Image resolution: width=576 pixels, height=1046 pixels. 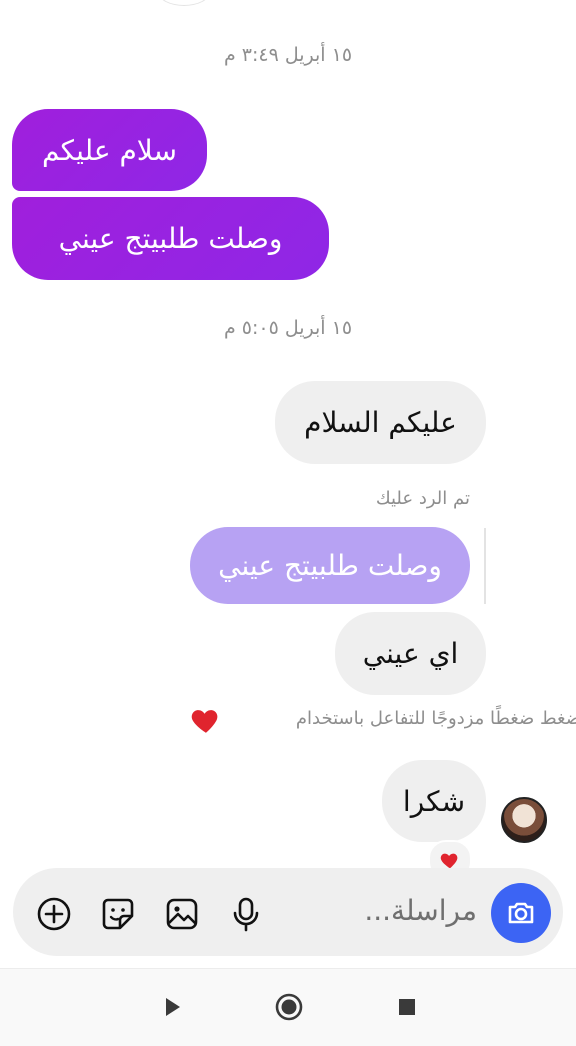 I want to click on camera-button, so click(x=521, y=913).